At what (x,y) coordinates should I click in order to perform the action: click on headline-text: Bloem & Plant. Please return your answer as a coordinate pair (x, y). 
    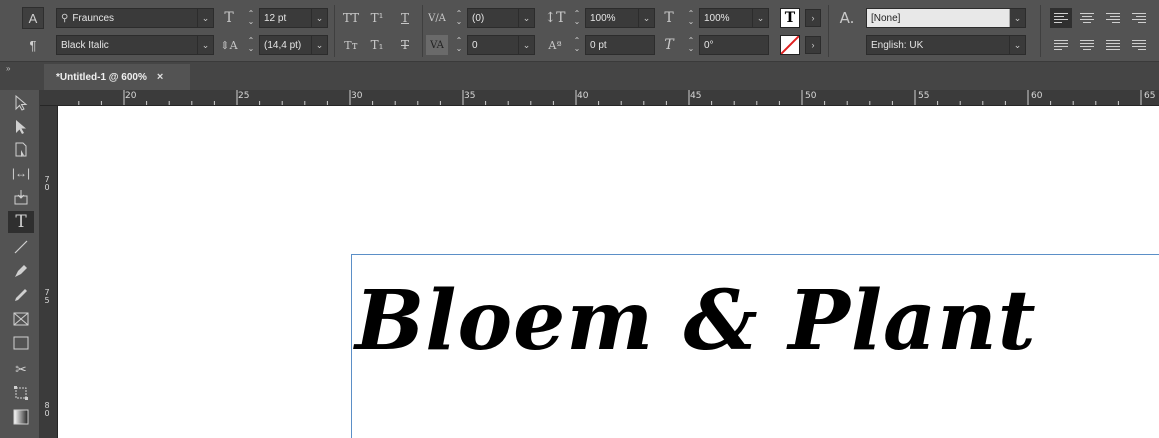
    Looking at the image, I should click on (696, 321).